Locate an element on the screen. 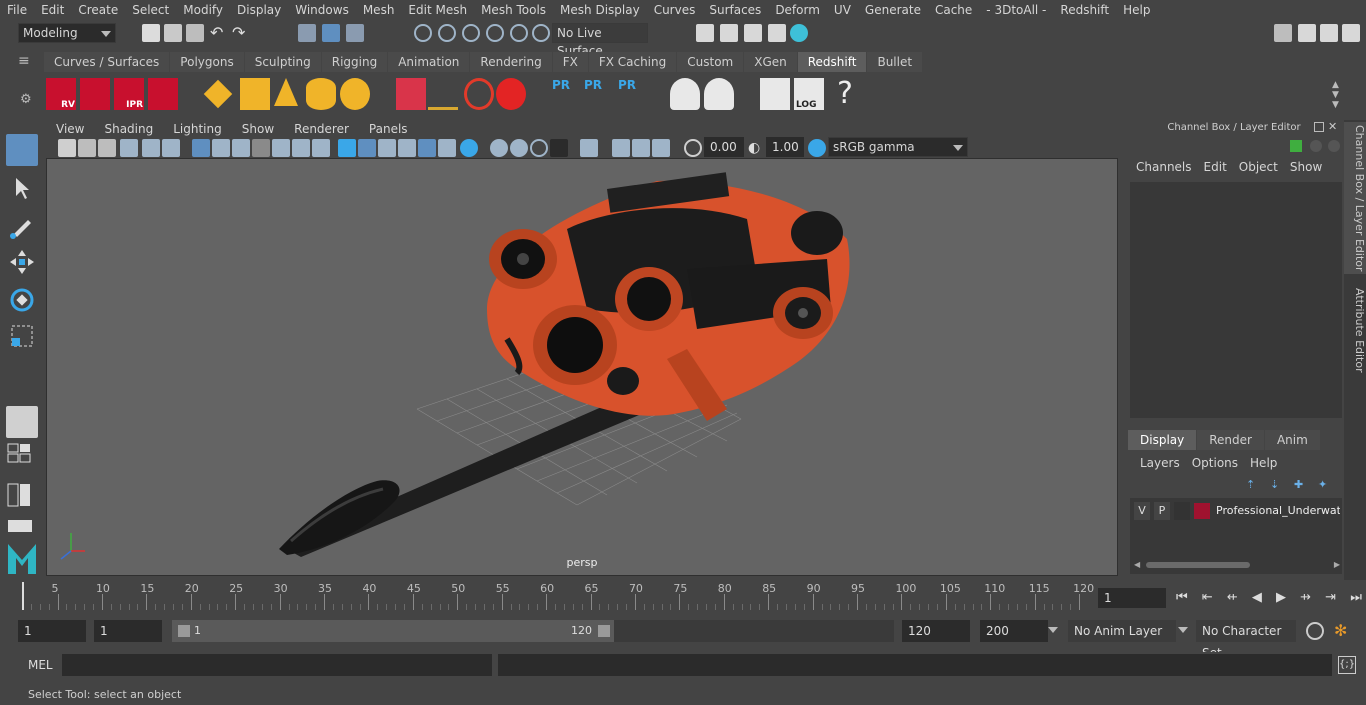  hypershade-icon is located at coordinates (799, 33).